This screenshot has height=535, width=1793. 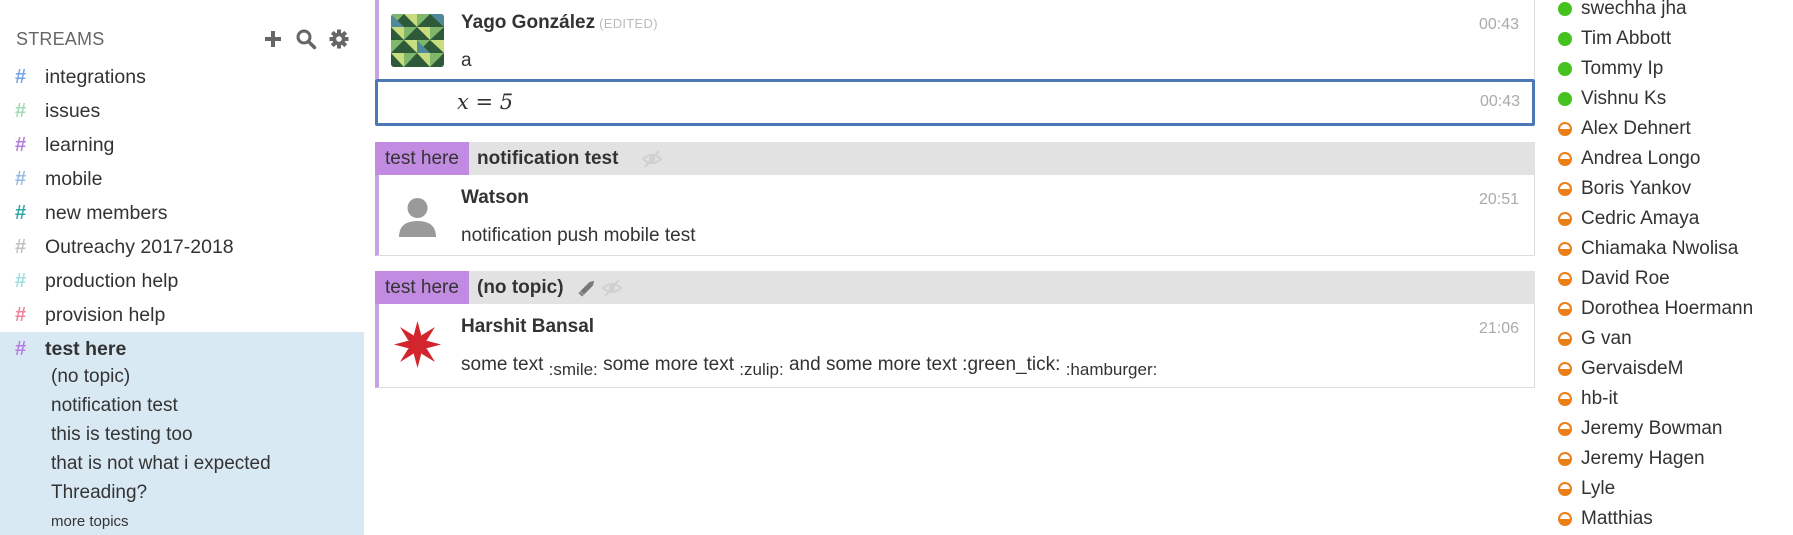 What do you see at coordinates (1652, 428) in the screenshot?
I see `user-name: Jeremy Bowman` at bounding box center [1652, 428].